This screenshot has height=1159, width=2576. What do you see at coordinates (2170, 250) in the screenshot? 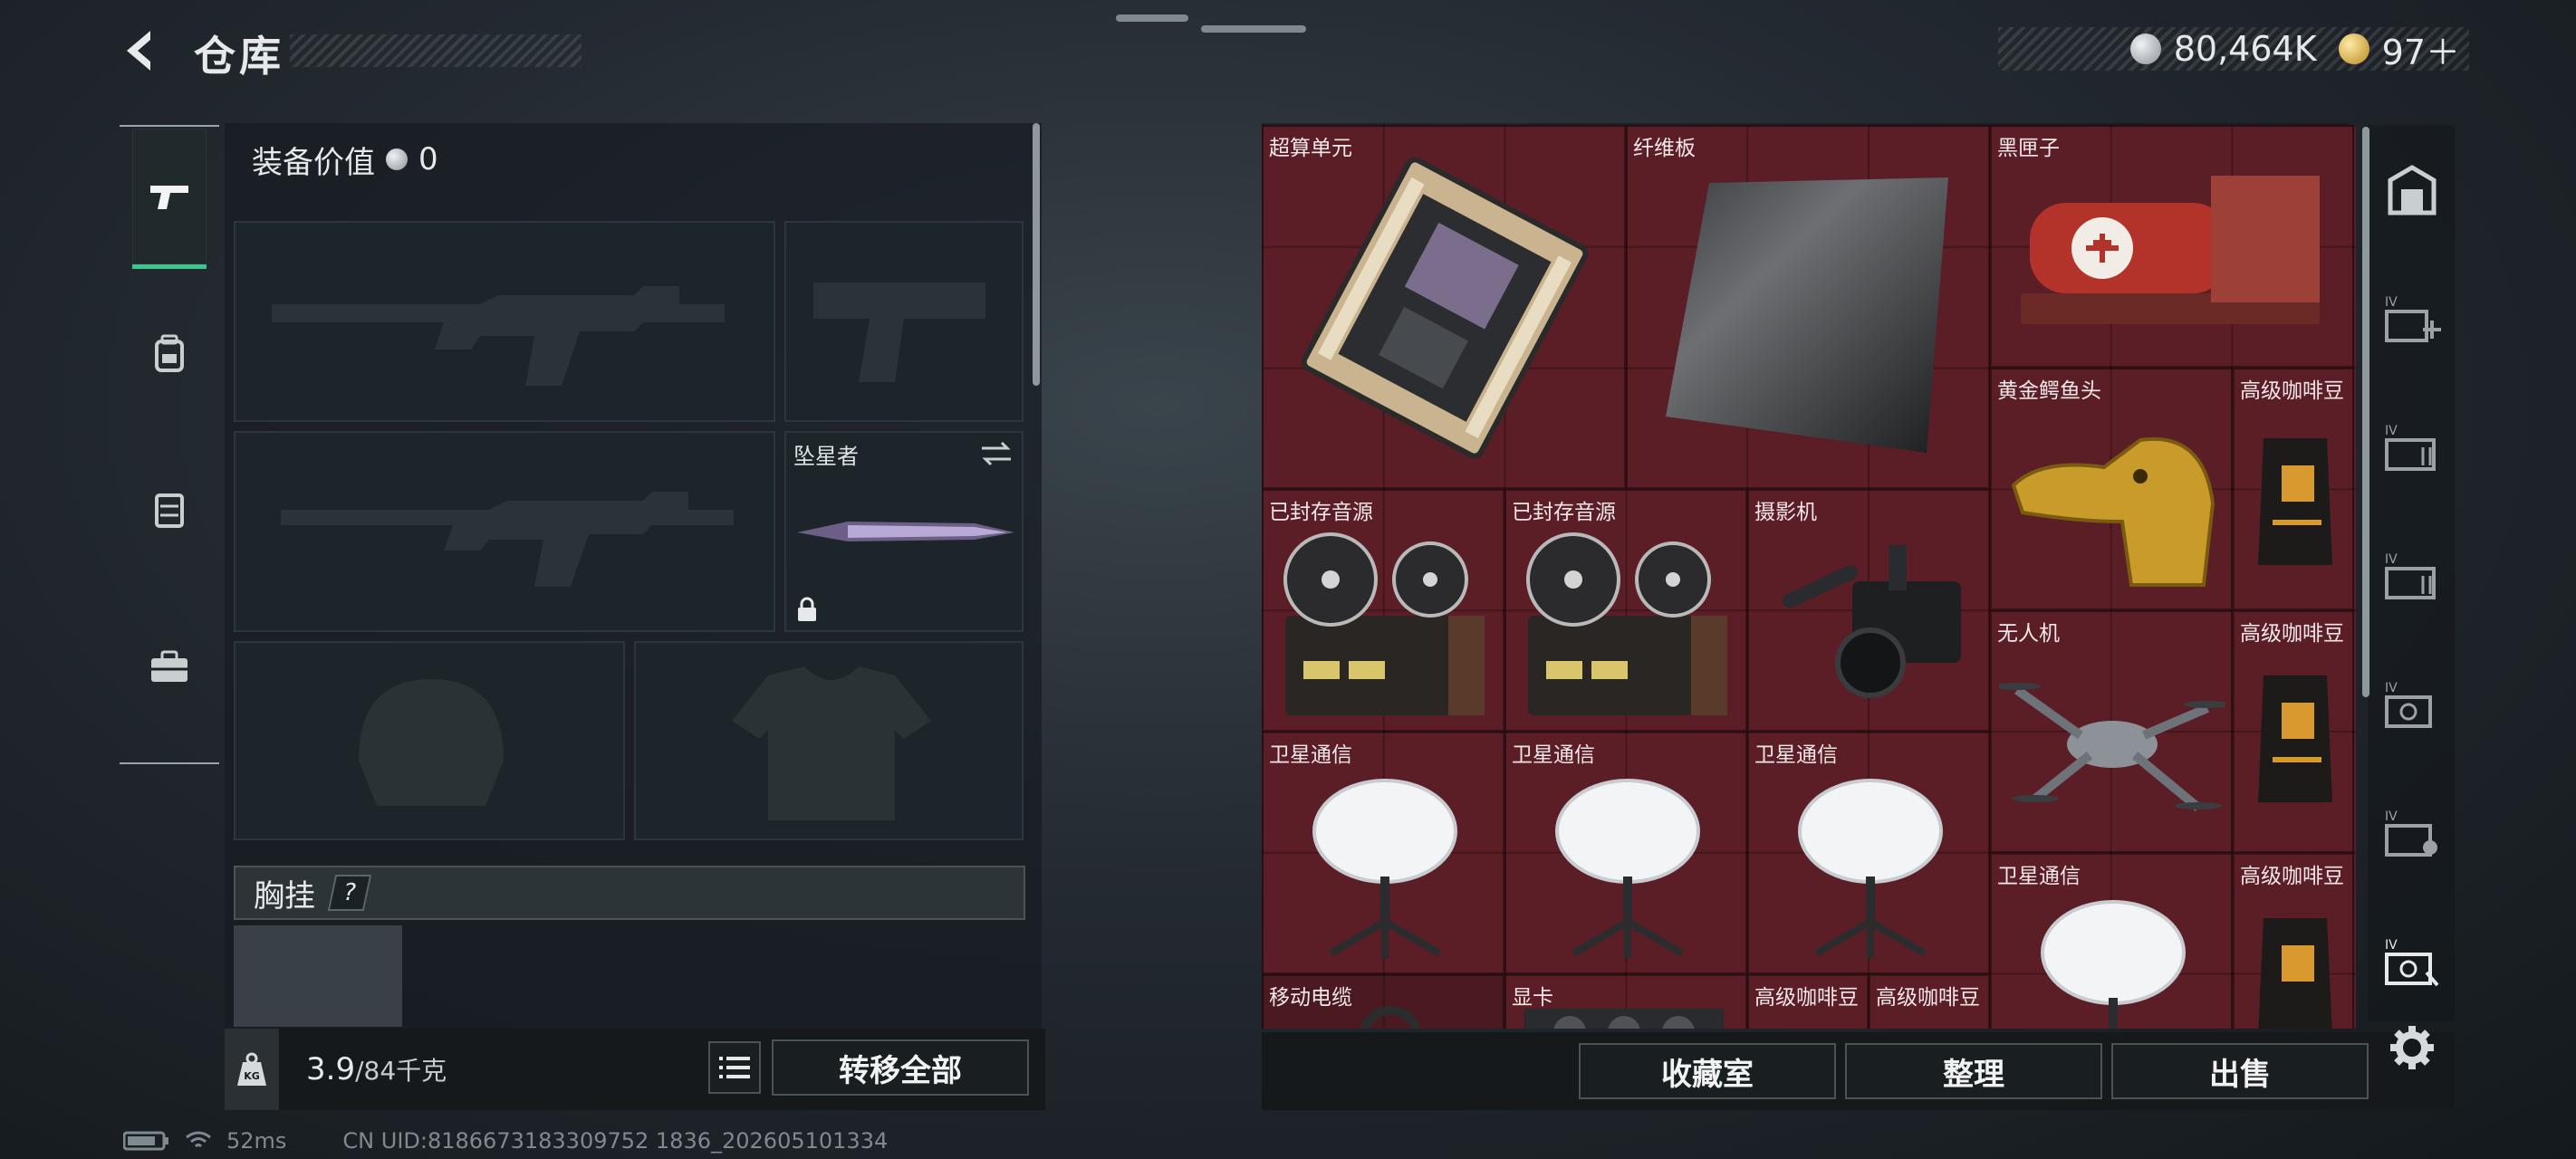
I see `black-box-icon` at bounding box center [2170, 250].